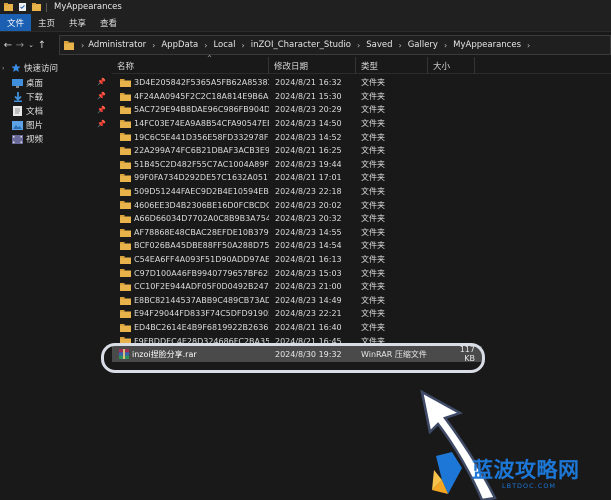  I want to click on nav-videos: 视频, so click(56, 139).